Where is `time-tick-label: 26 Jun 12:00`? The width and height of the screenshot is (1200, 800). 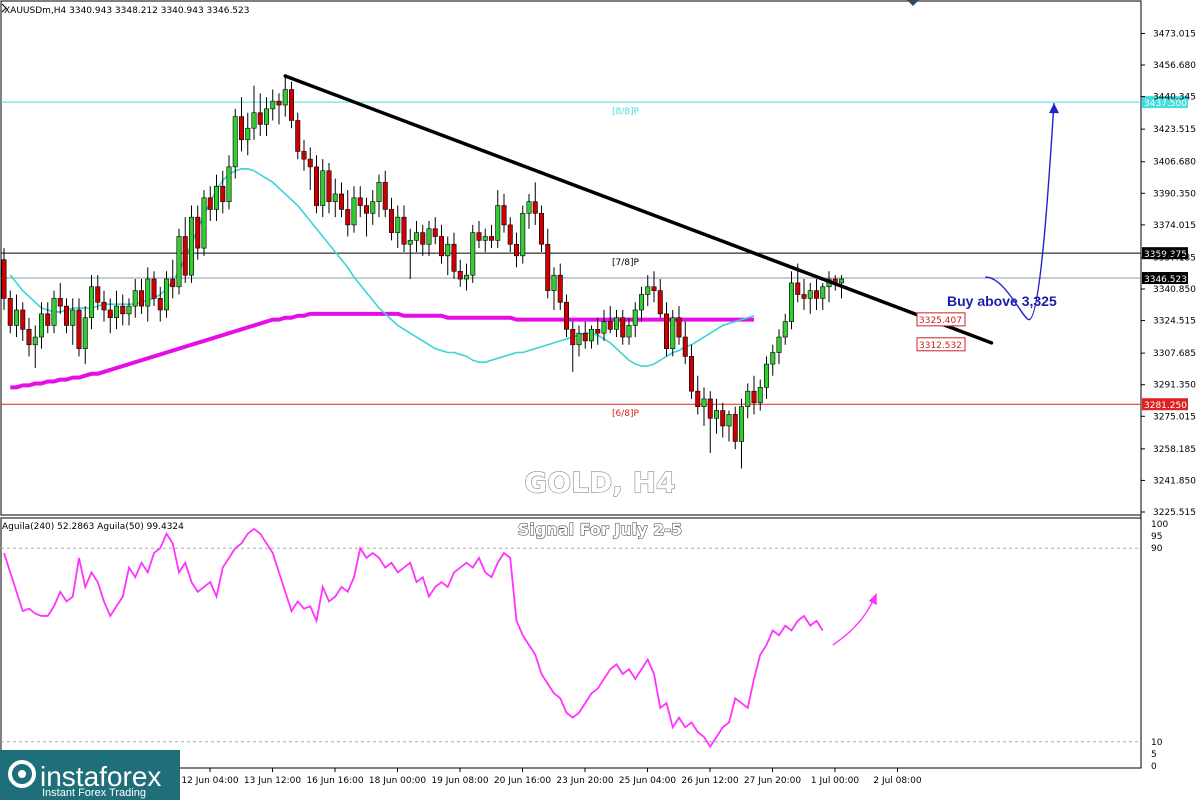 time-tick-label: 26 Jun 12:00 is located at coordinates (709, 781).